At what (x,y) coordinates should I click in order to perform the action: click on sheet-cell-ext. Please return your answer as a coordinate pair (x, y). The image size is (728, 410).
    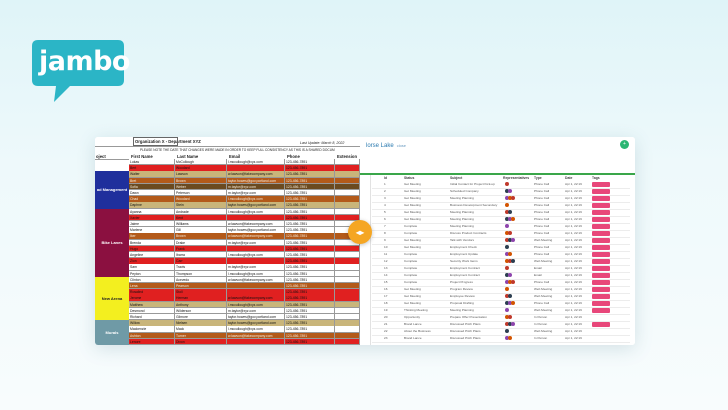
    Looking at the image, I should click on (347, 341).